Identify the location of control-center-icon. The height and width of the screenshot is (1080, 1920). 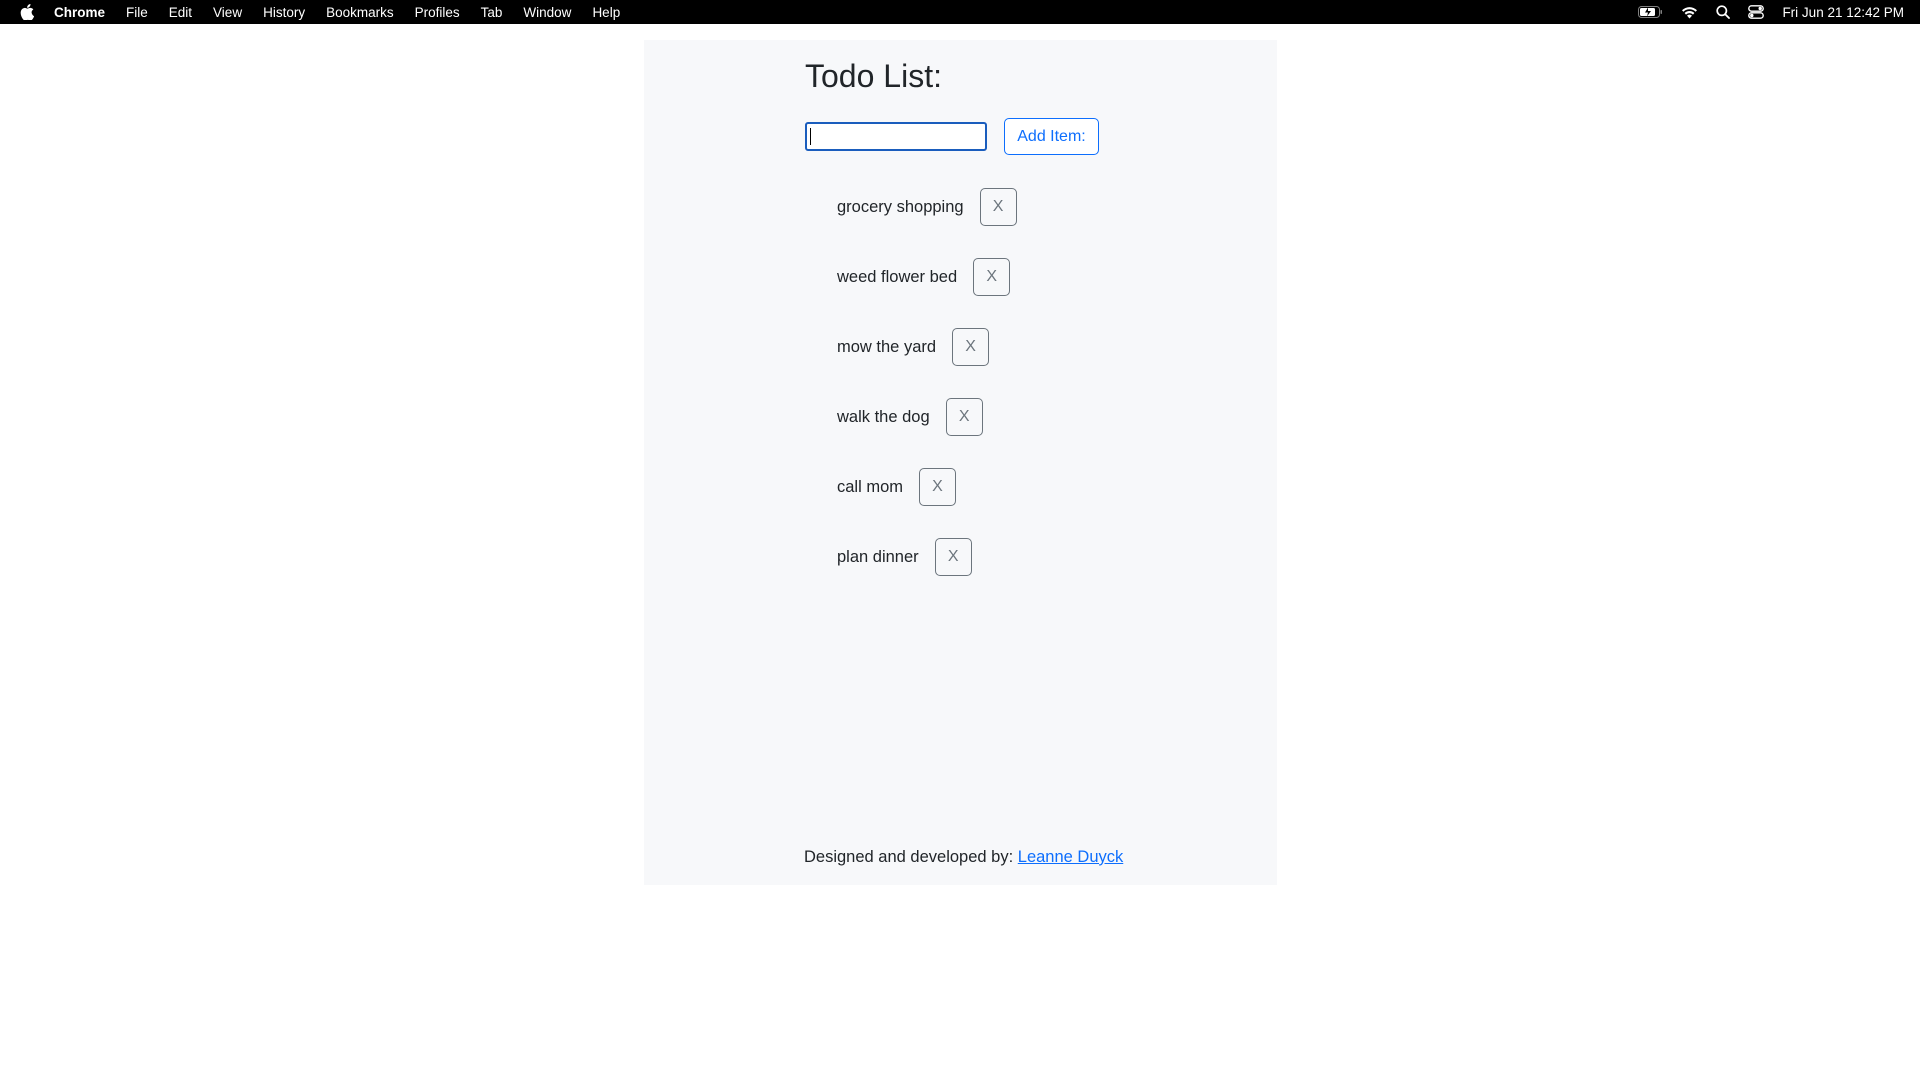
(1756, 12).